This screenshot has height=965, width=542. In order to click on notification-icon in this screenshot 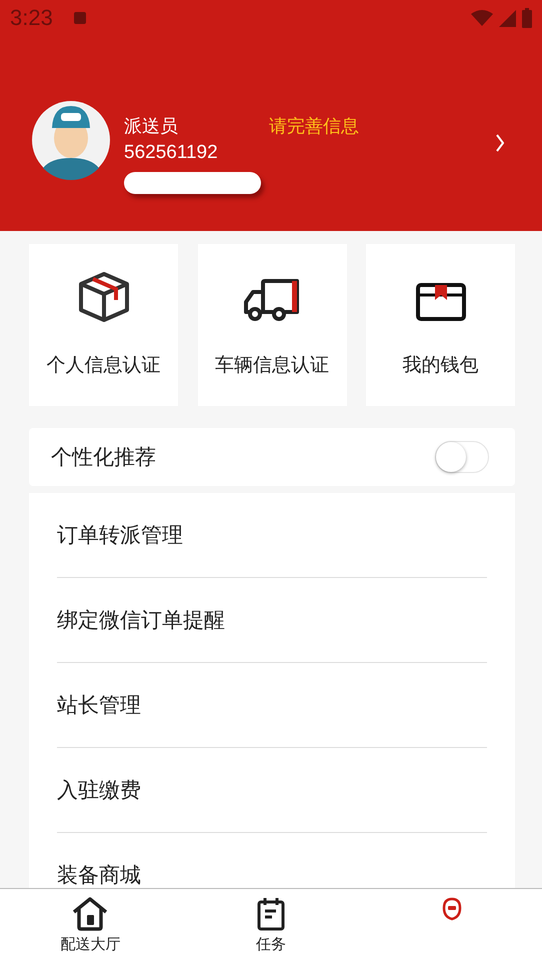, I will do `click(79, 18)`.